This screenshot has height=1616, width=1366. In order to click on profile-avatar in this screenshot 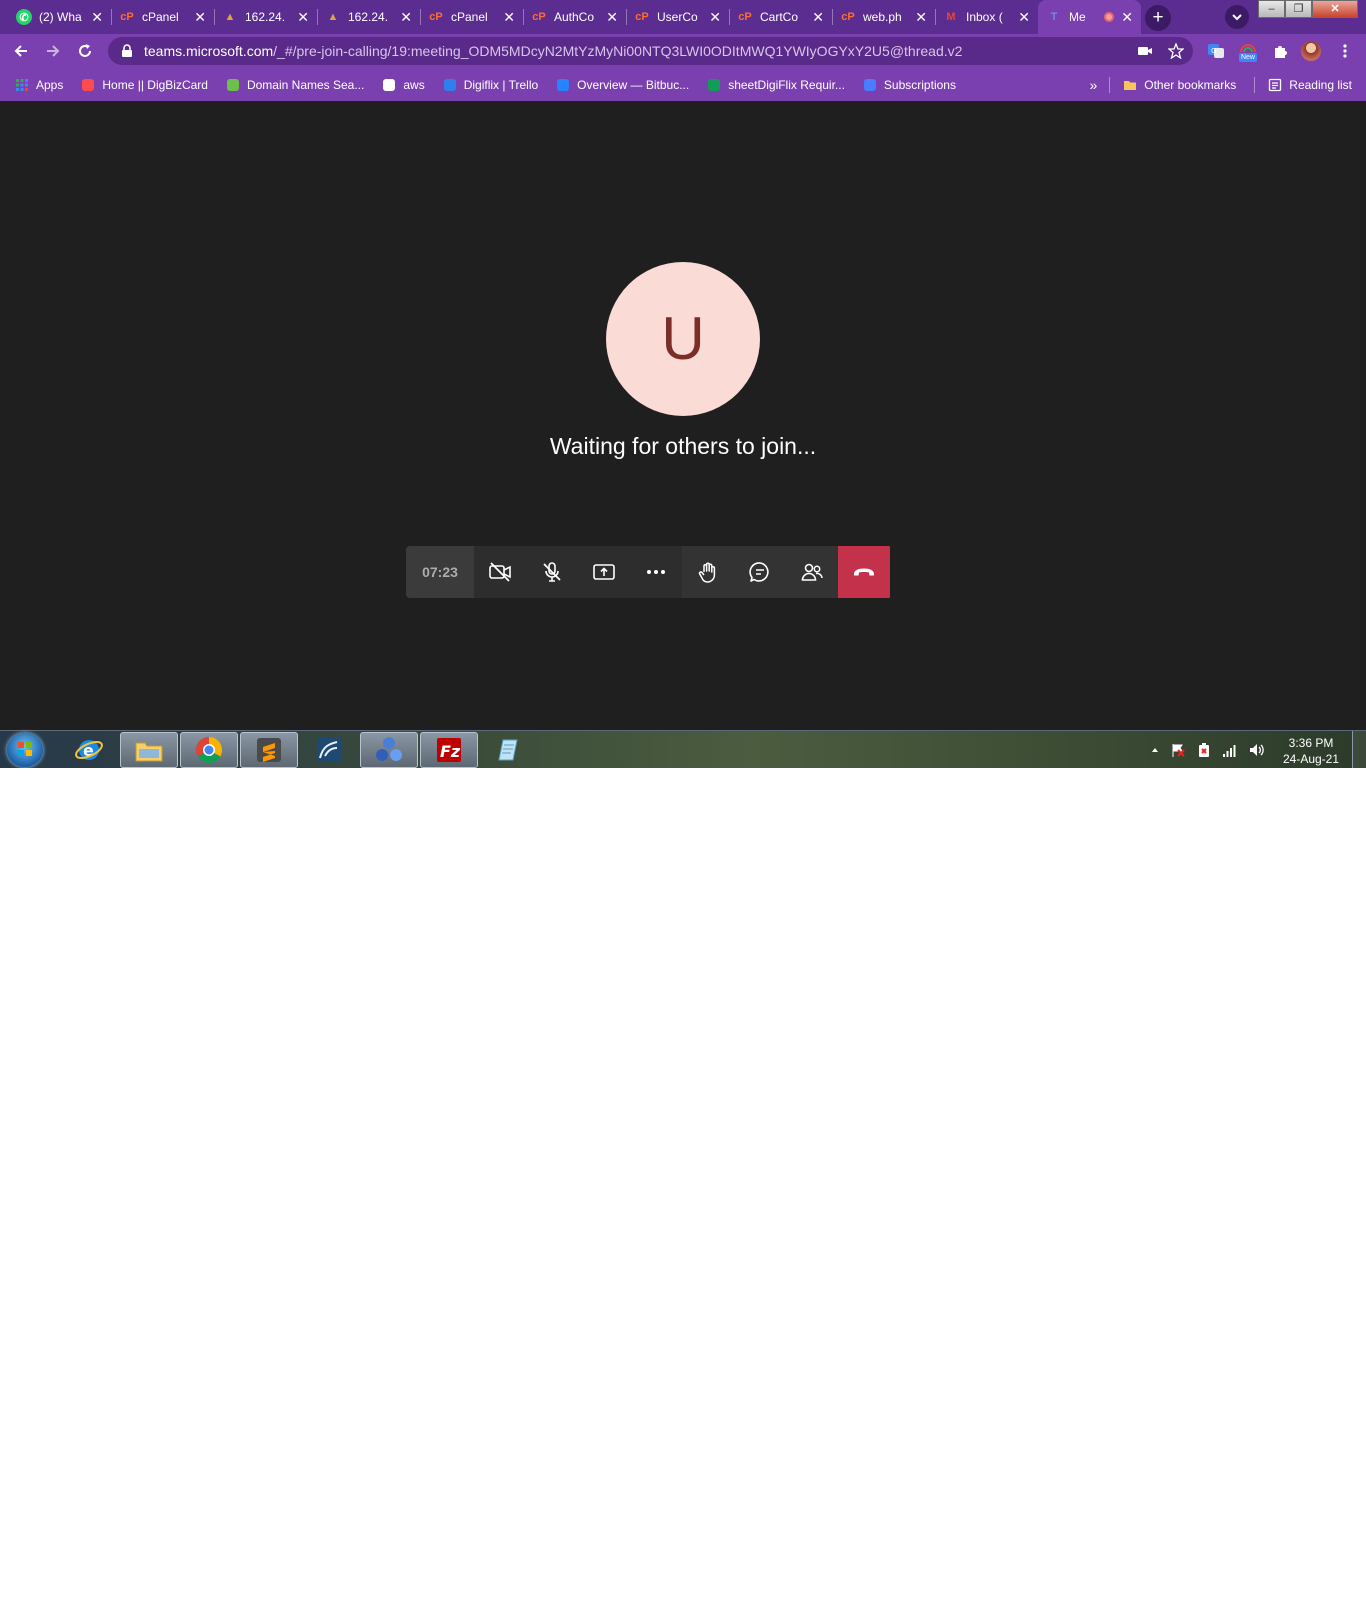, I will do `click(1311, 51)`.